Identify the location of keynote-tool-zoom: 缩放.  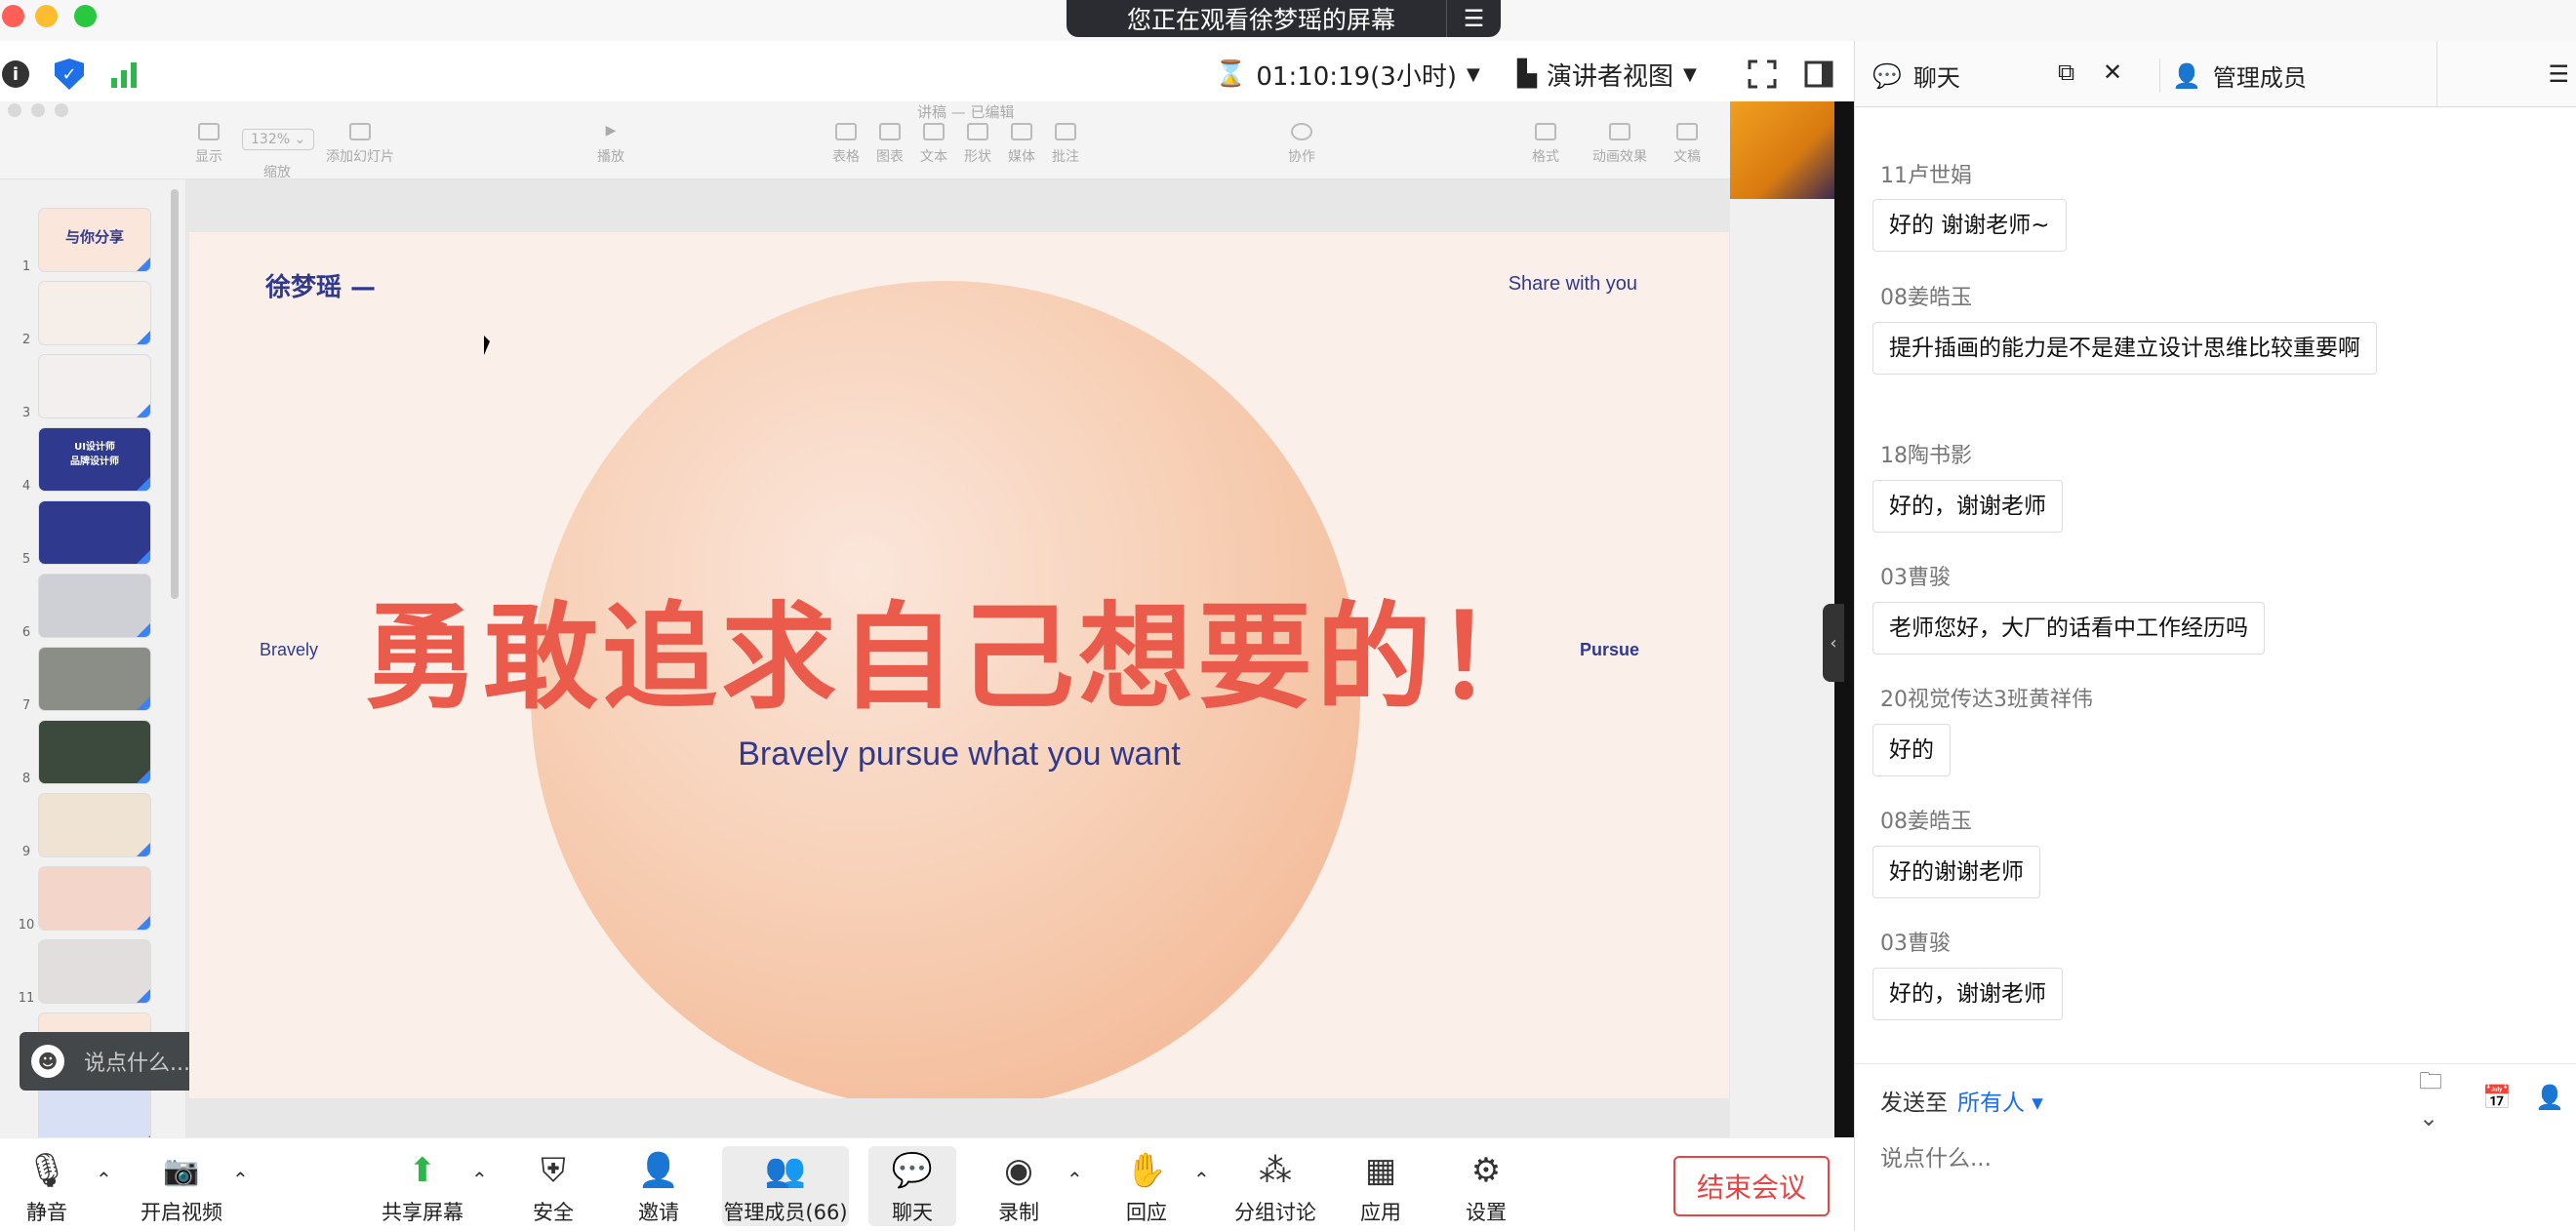
(277, 171).